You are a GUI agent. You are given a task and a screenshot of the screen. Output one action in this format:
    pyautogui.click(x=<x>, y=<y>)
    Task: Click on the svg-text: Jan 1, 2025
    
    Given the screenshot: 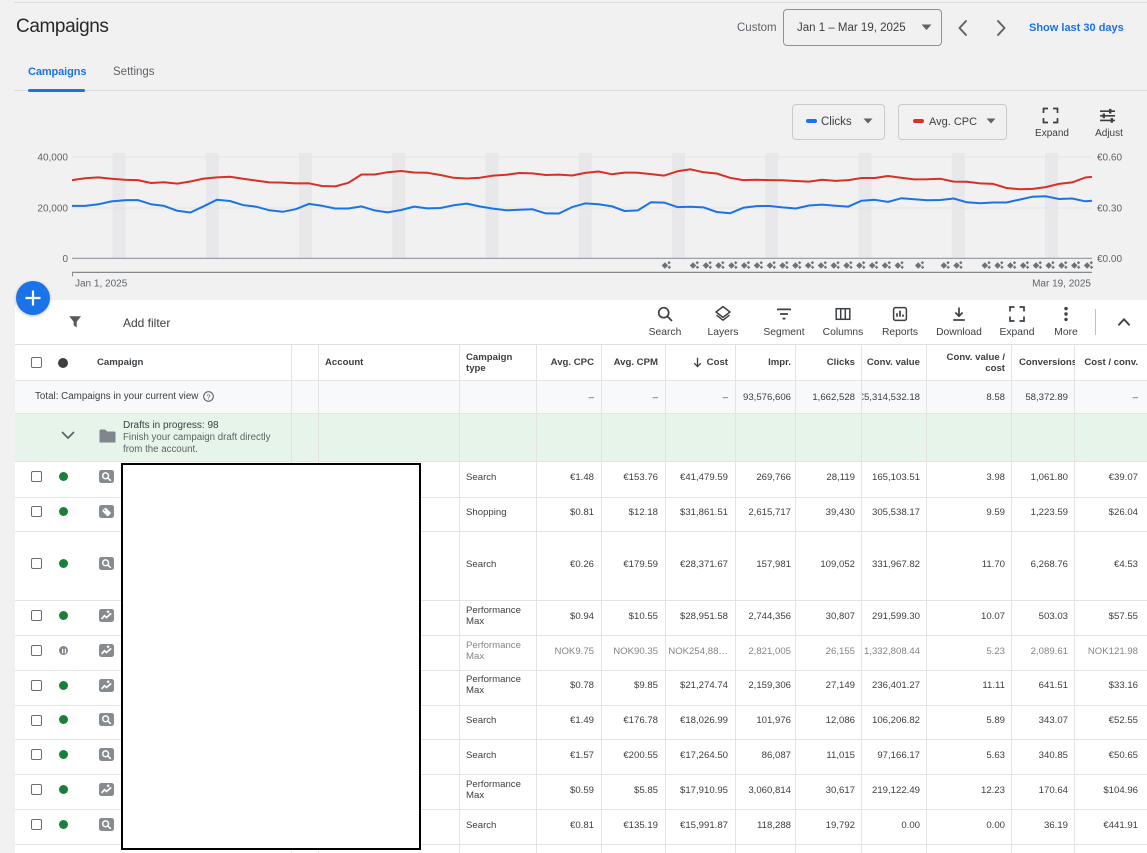 What is the action you would take?
    pyautogui.click(x=101, y=284)
    